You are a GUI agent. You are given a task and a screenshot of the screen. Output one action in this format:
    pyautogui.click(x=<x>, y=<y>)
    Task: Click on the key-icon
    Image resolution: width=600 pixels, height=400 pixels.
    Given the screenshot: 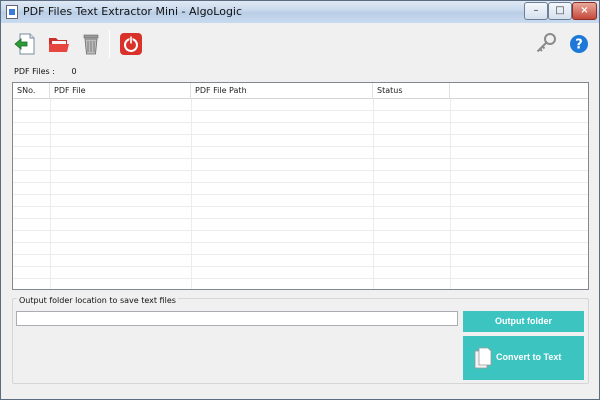 What is the action you would take?
    pyautogui.click(x=546, y=44)
    